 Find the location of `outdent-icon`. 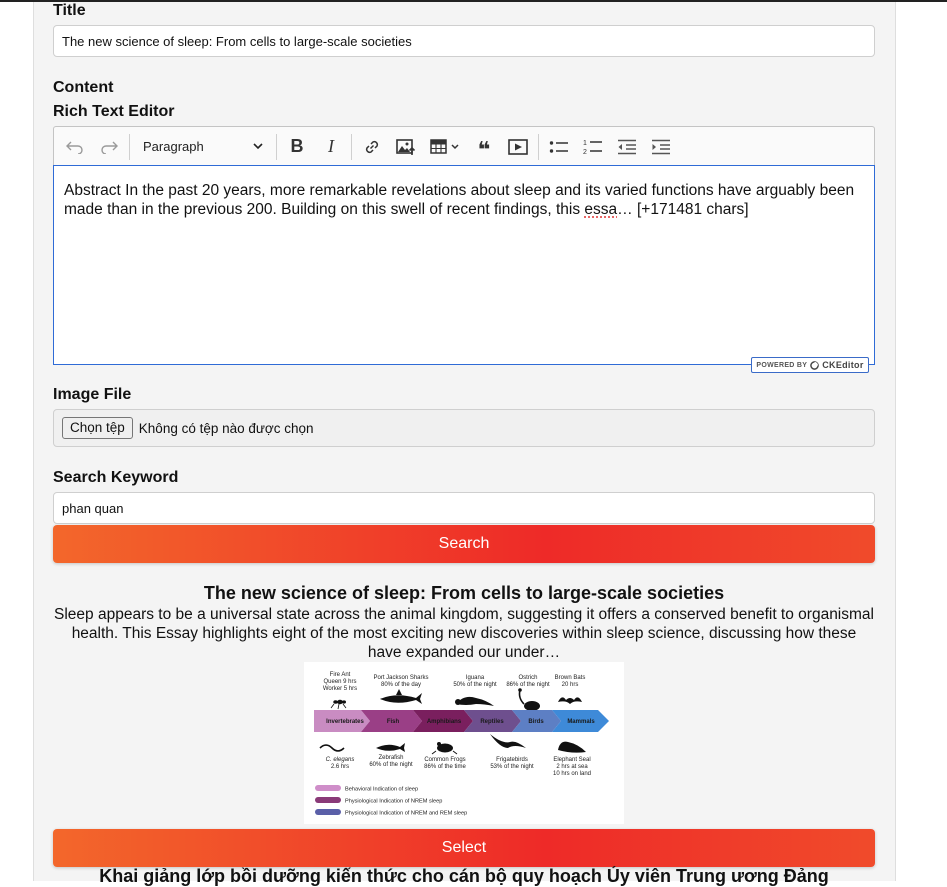

outdent-icon is located at coordinates (627, 147).